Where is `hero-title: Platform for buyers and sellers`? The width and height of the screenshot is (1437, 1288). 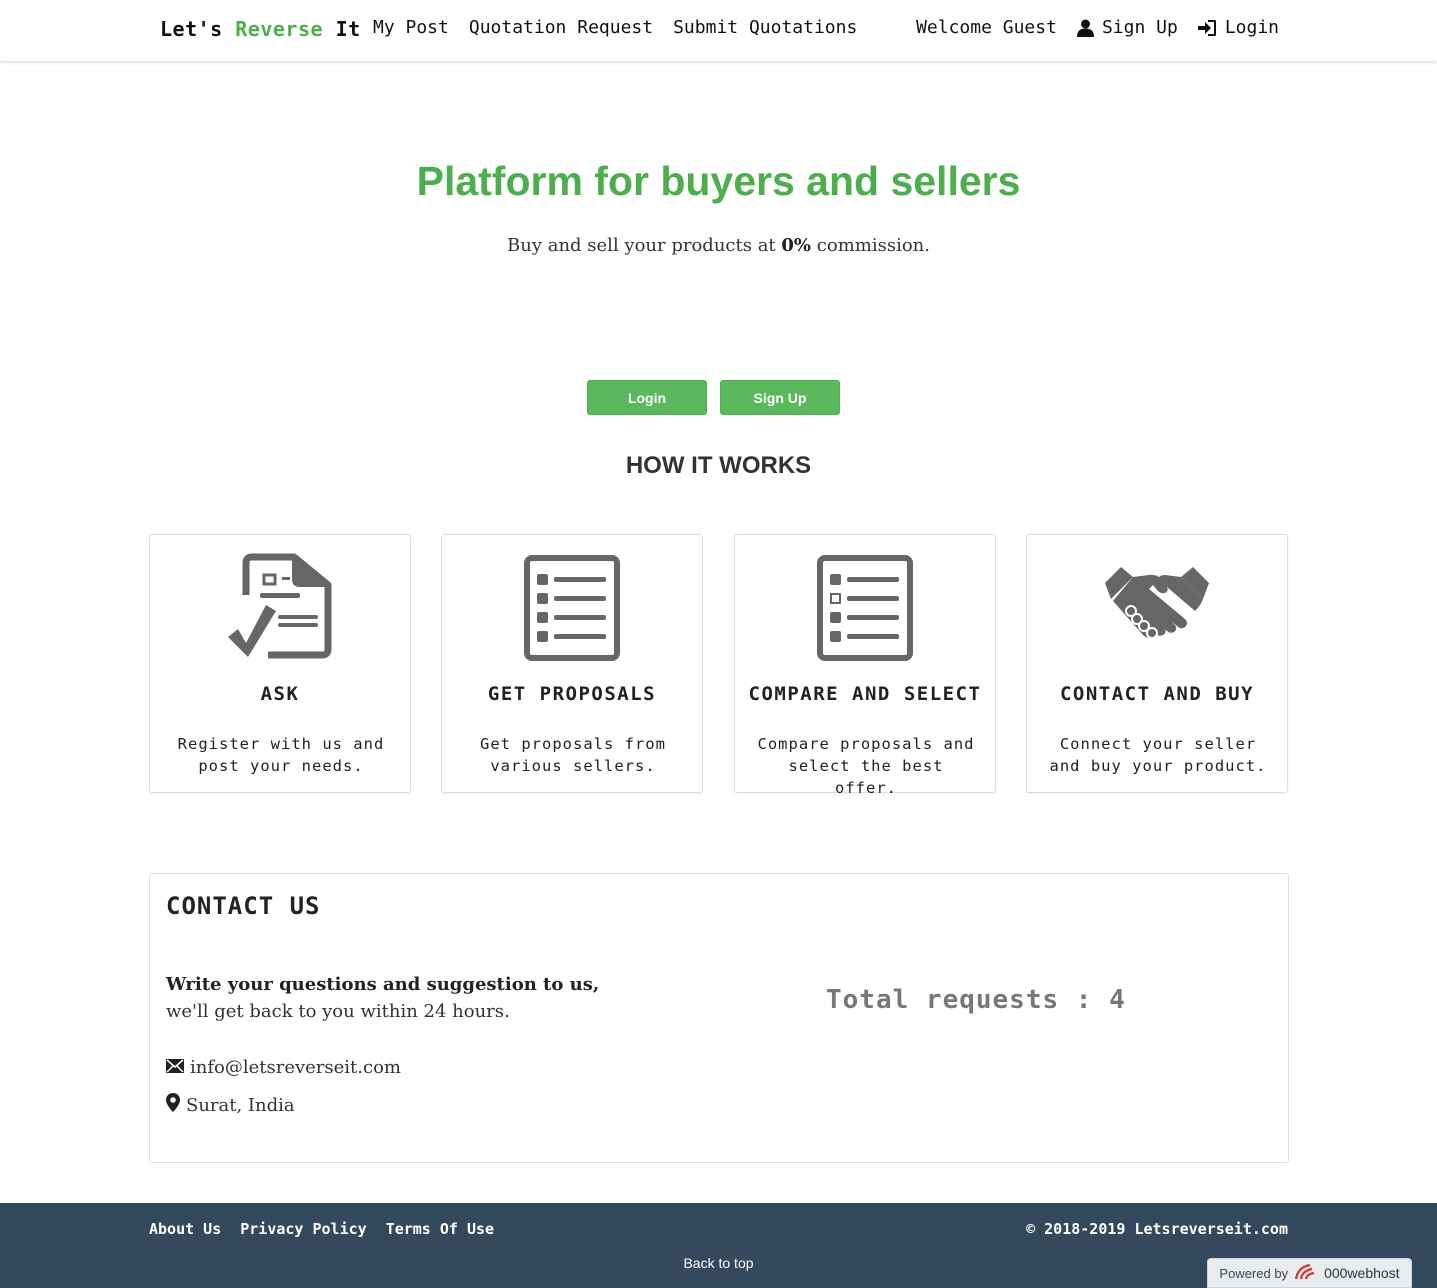 hero-title: Platform for buyers and sellers is located at coordinates (718, 181).